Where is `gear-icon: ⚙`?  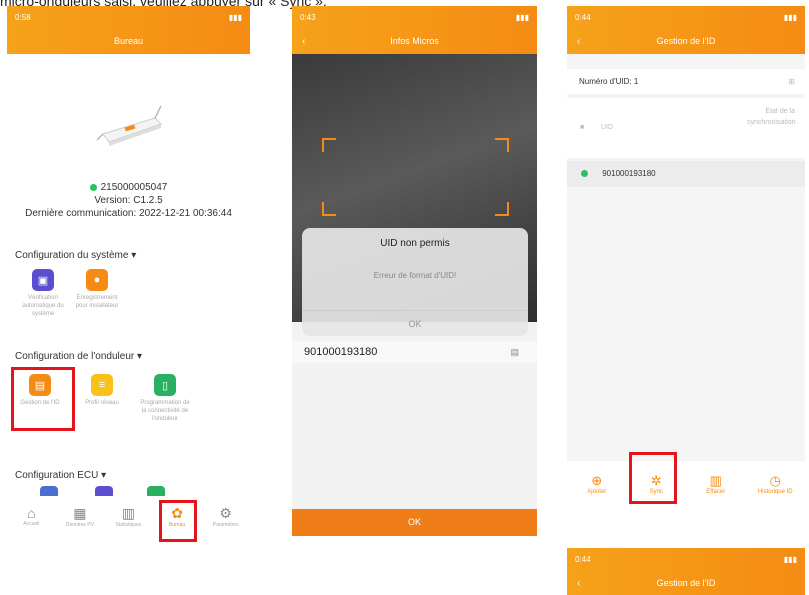
gear-icon: ⚙ is located at coordinates (225, 512).